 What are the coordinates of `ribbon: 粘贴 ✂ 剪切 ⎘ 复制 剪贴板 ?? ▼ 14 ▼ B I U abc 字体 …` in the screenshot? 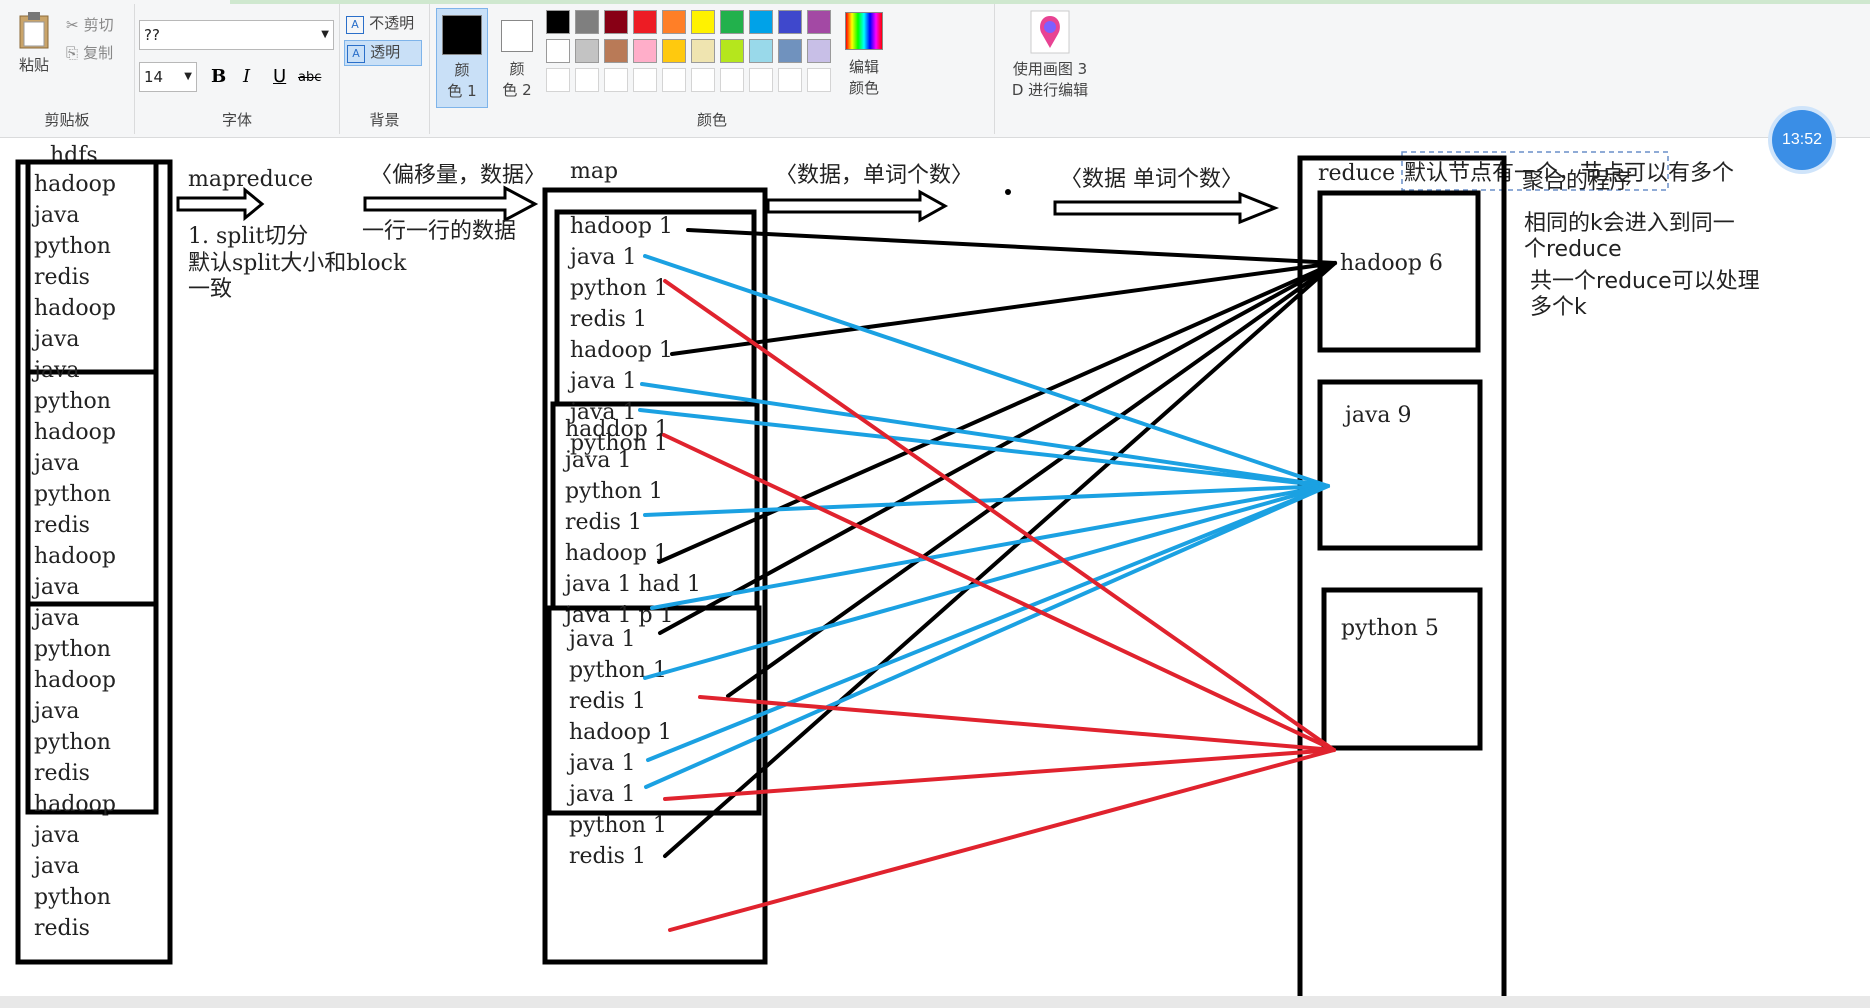 It's located at (935, 69).